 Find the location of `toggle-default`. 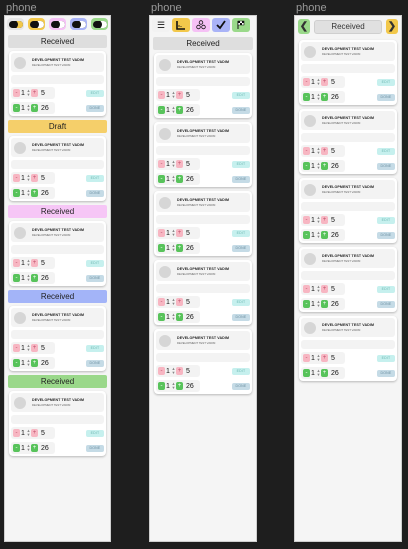

toggle-default is located at coordinates (15, 24).